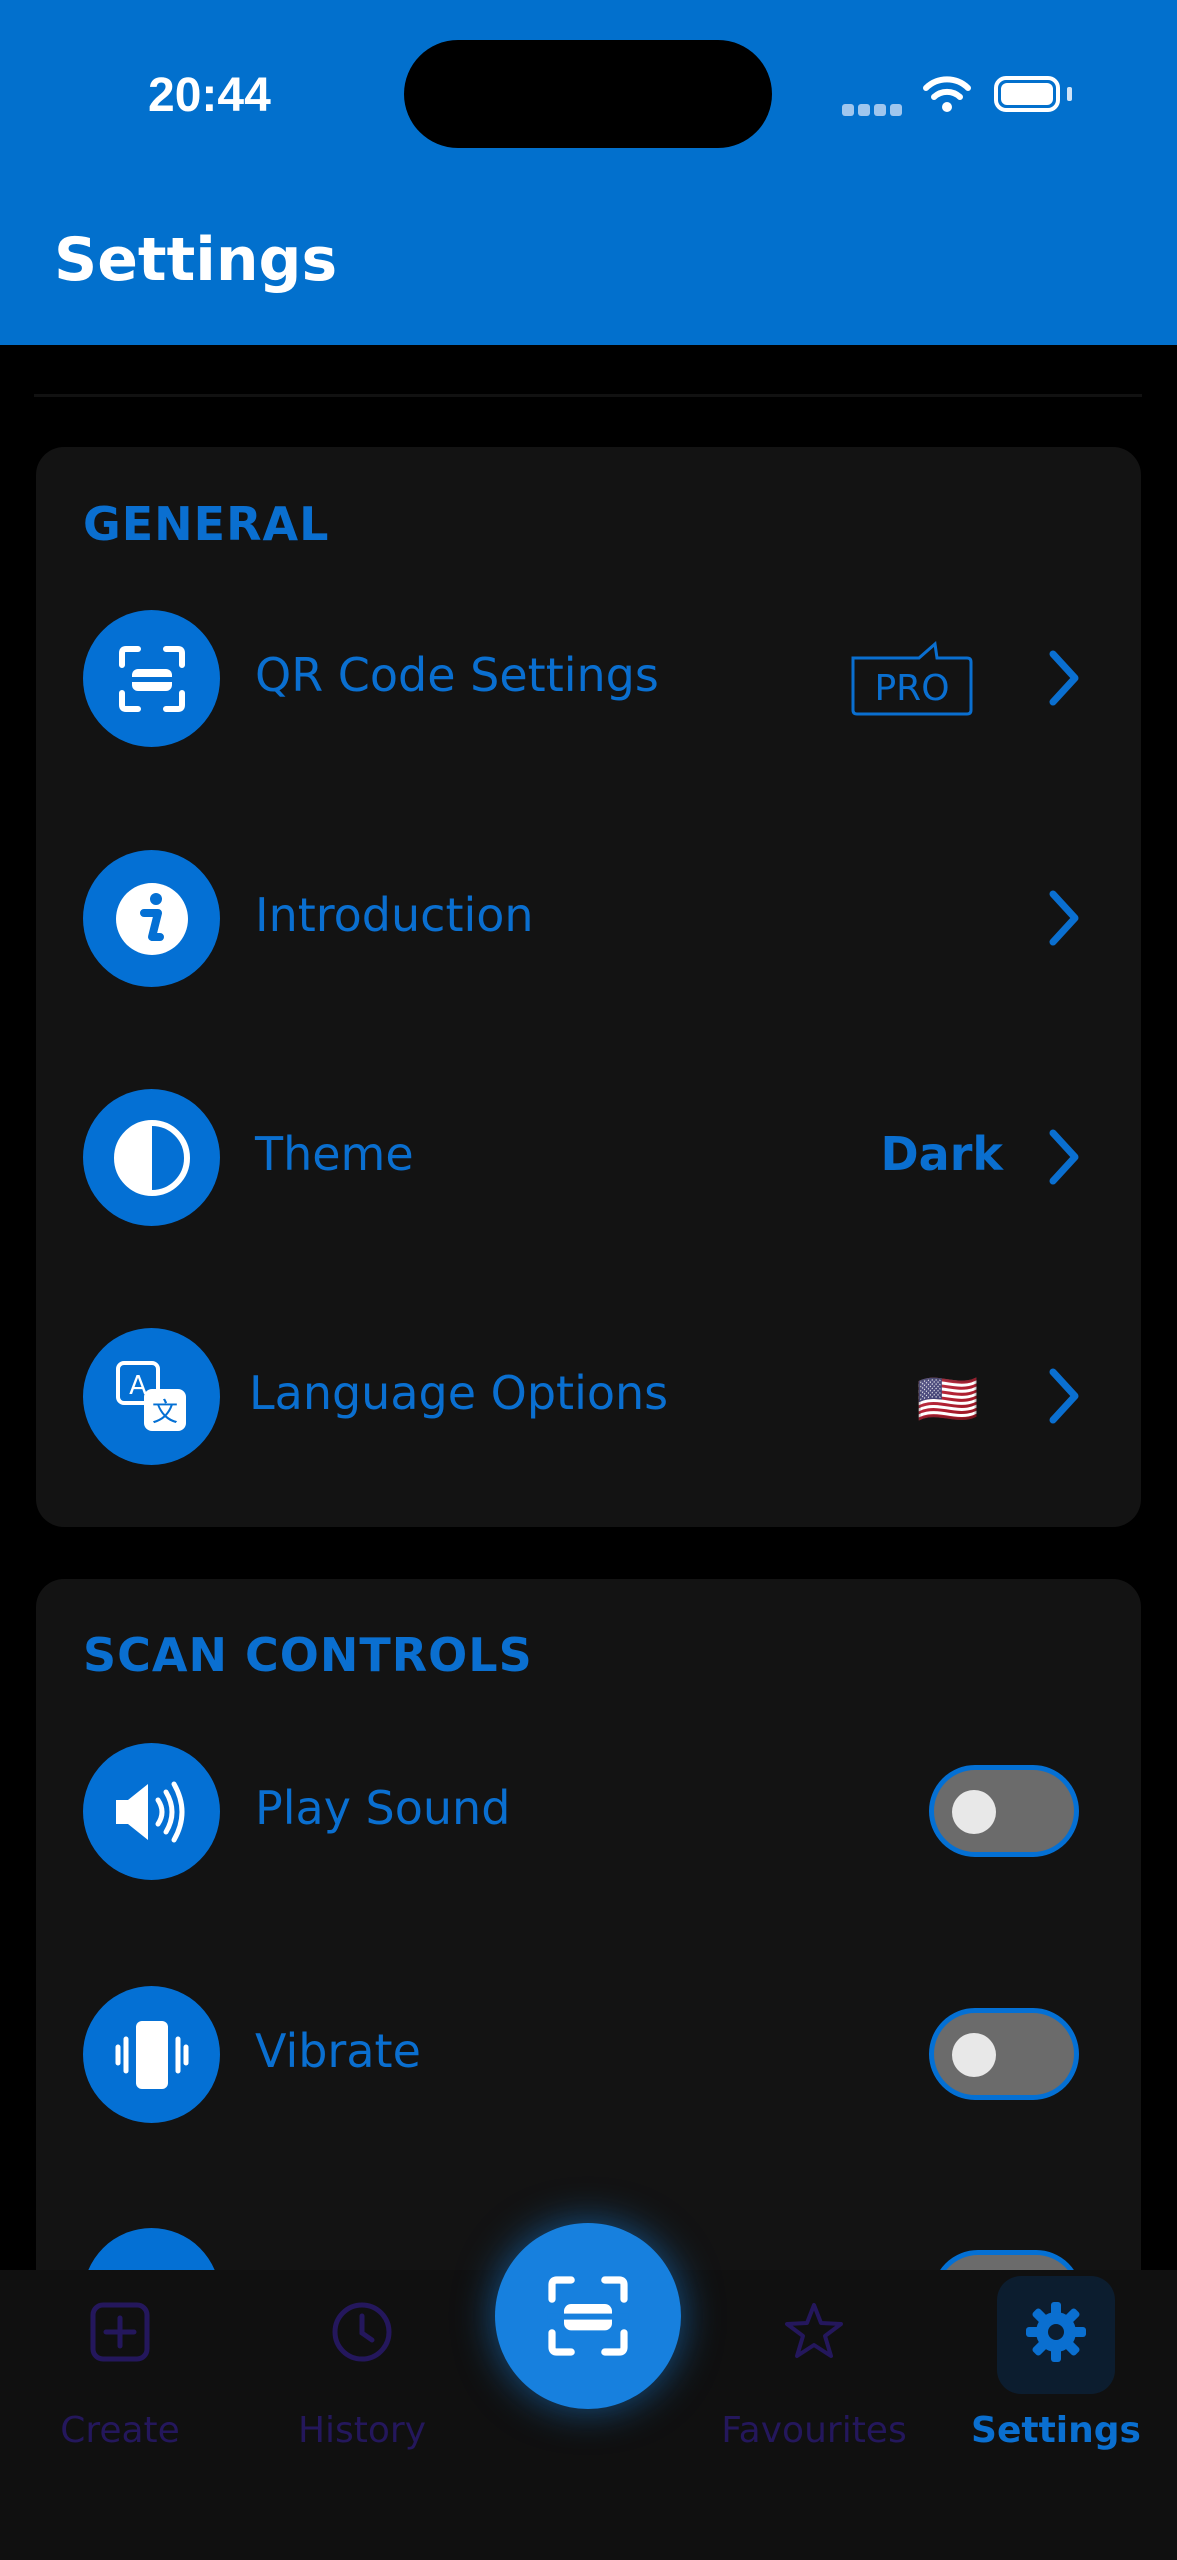 This screenshot has width=1177, height=2560. Describe the element at coordinates (362, 2430) in the screenshot. I see `tab-label: History` at that location.